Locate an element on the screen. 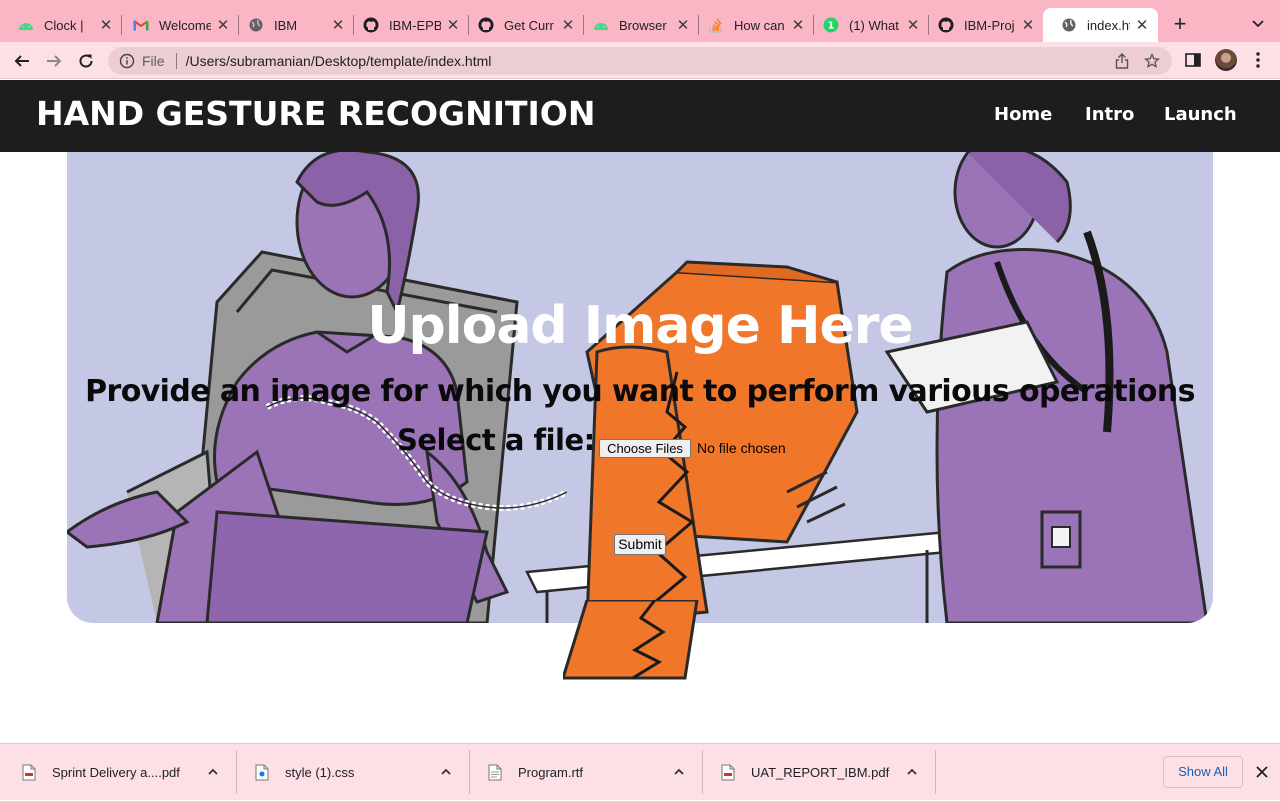 Image resolution: width=1280 pixels, height=801 pixels. new-tab-button: + is located at coordinates (1180, 24).